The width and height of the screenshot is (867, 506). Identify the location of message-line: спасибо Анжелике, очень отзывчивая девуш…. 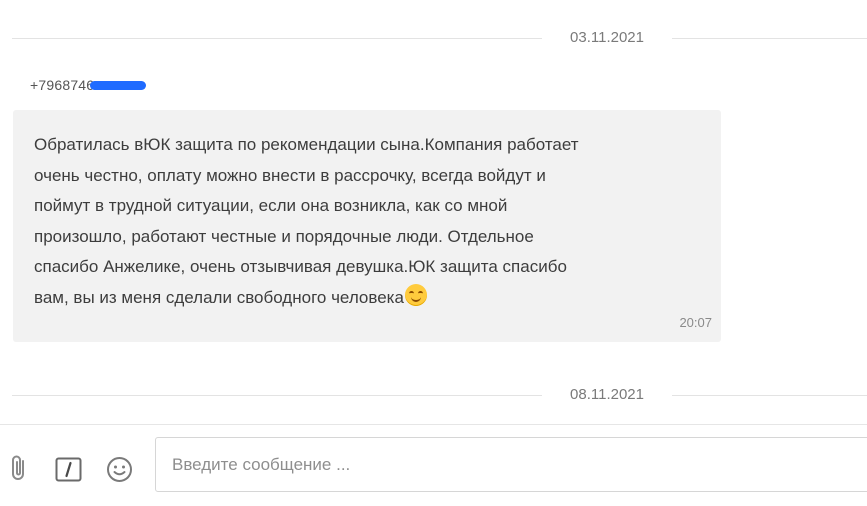
(300, 266).